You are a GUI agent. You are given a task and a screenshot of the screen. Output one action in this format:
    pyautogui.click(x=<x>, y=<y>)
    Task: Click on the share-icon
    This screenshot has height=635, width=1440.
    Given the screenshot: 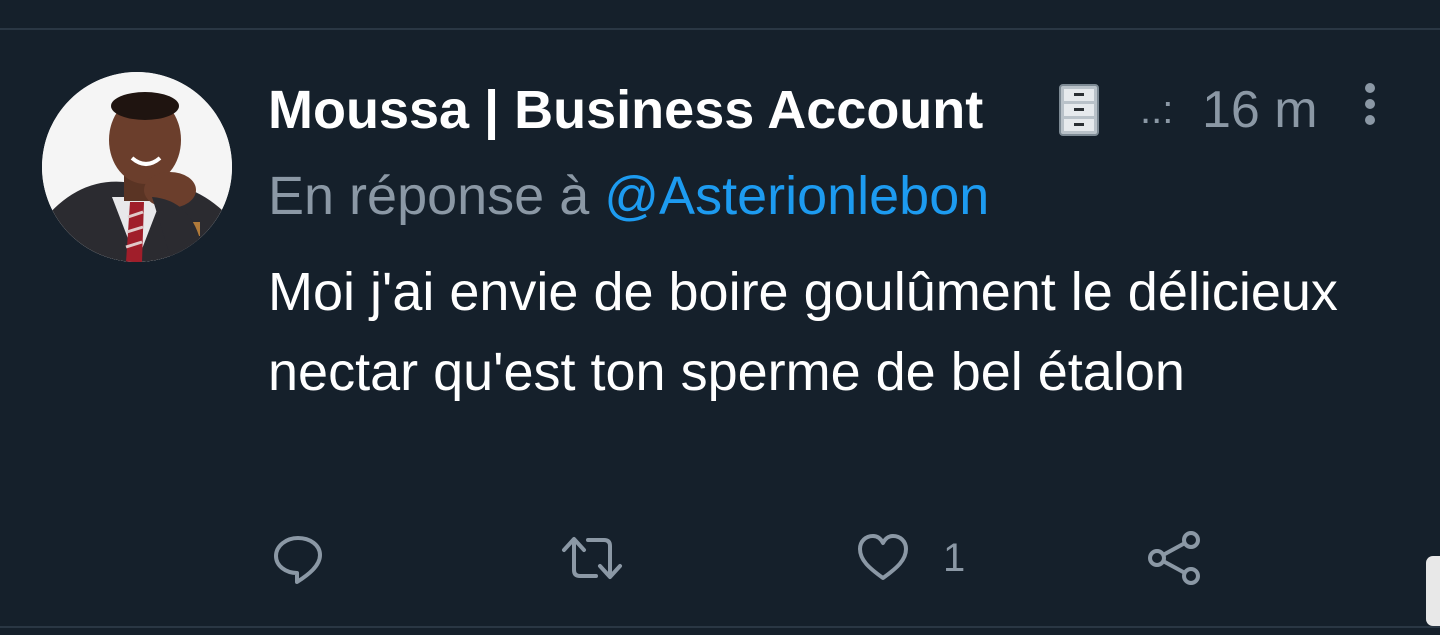 What is the action you would take?
    pyautogui.click(x=1175, y=558)
    